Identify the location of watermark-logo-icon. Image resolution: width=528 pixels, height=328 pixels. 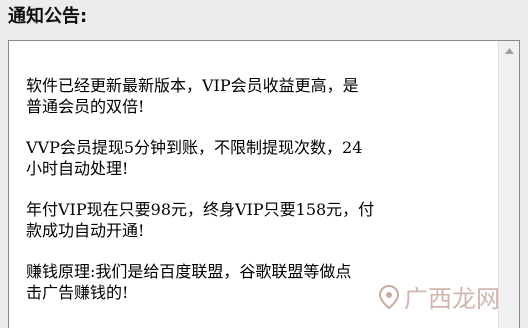
(389, 296).